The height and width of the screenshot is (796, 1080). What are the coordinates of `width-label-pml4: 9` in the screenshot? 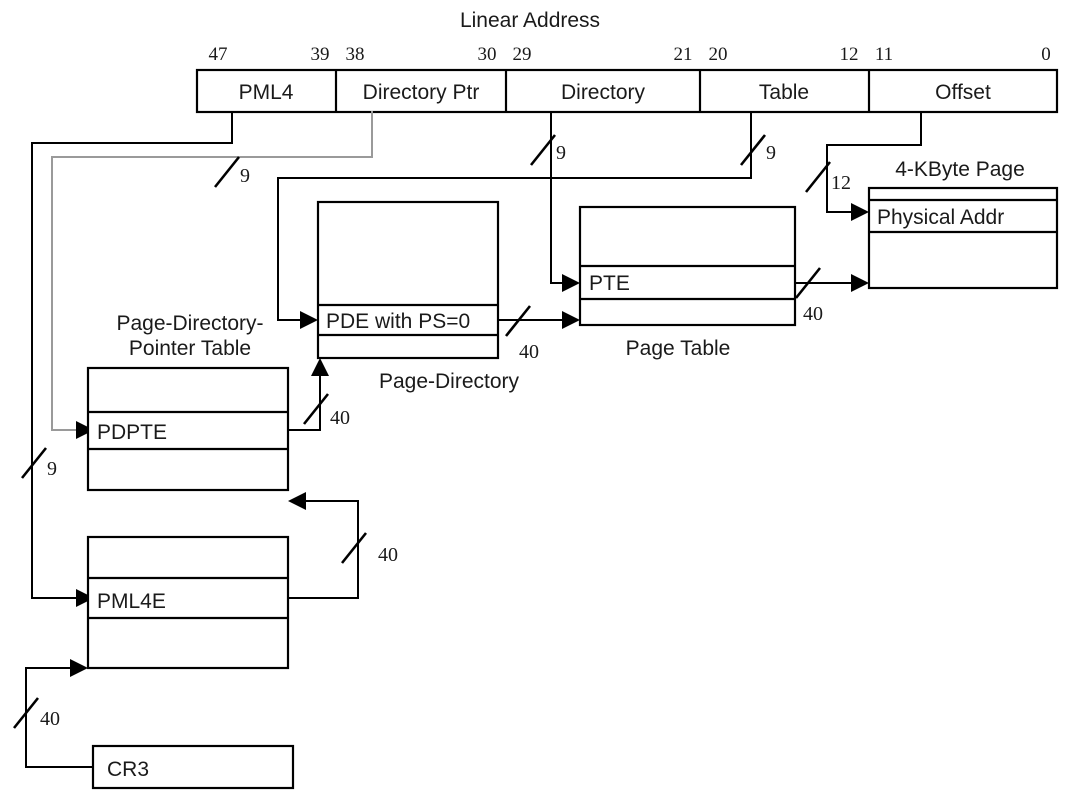 It's located at (52, 469).